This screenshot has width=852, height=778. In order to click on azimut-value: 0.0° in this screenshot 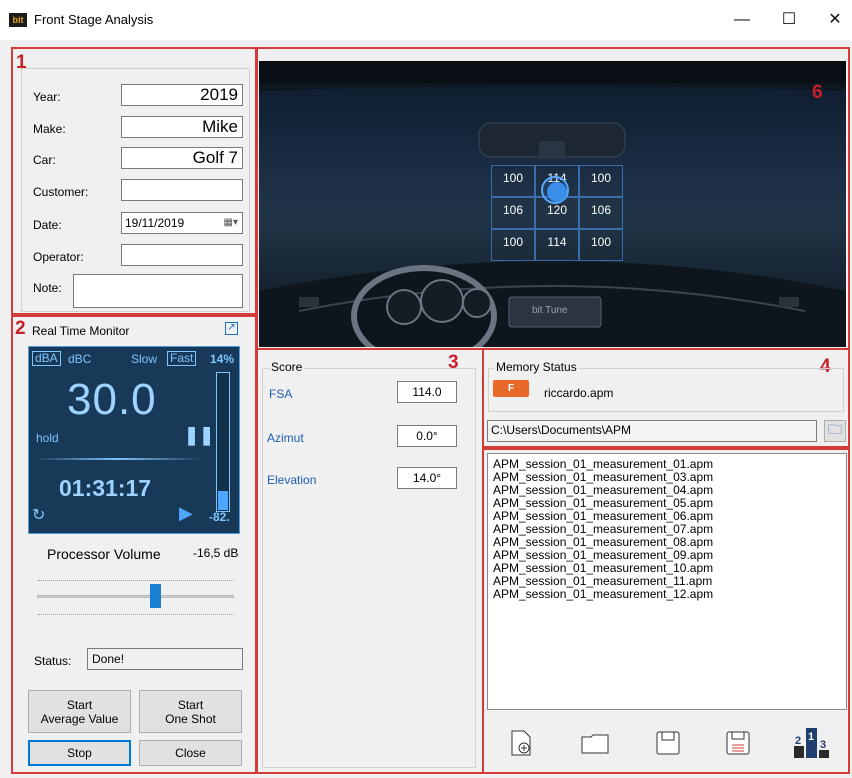, I will do `click(427, 436)`.